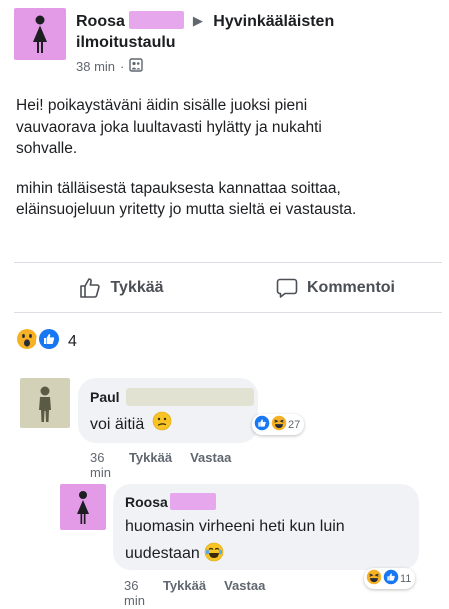  I want to click on confused-emoji-icon, so click(162, 425).